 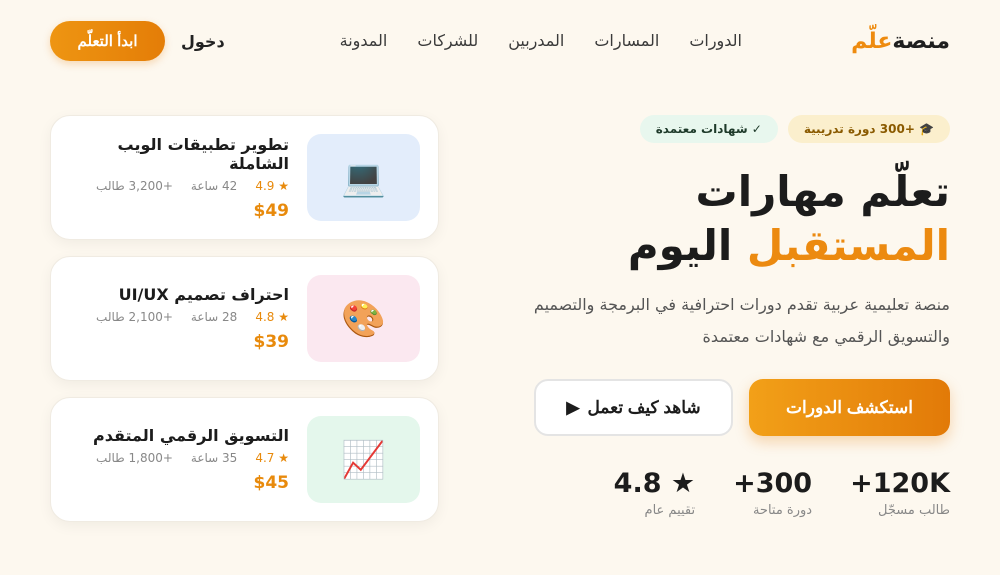 What do you see at coordinates (191, 435) in the screenshot?
I see `course-title: التسويق الرقمي المتقدم` at bounding box center [191, 435].